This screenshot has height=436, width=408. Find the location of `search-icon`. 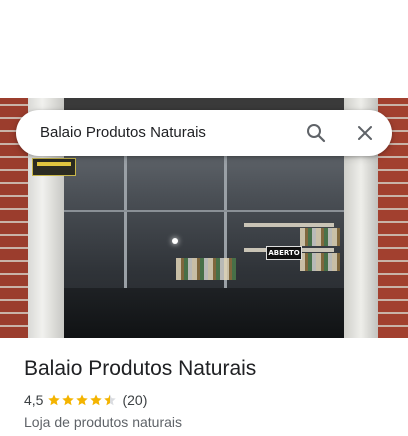

search-icon is located at coordinates (316, 133).